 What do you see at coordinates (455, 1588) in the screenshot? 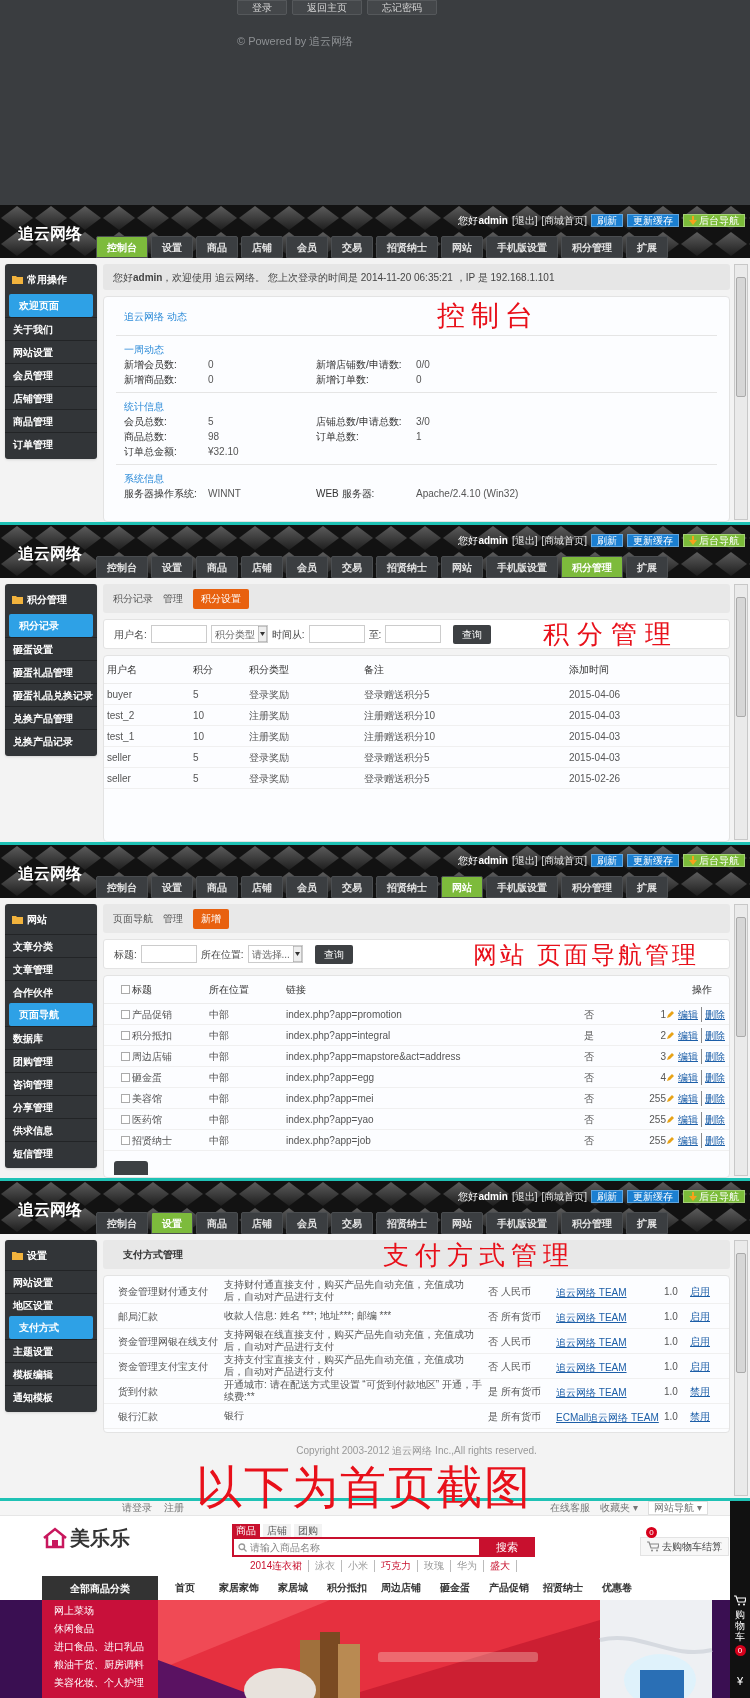
I see `nav-link: 砸金蛋` at bounding box center [455, 1588].